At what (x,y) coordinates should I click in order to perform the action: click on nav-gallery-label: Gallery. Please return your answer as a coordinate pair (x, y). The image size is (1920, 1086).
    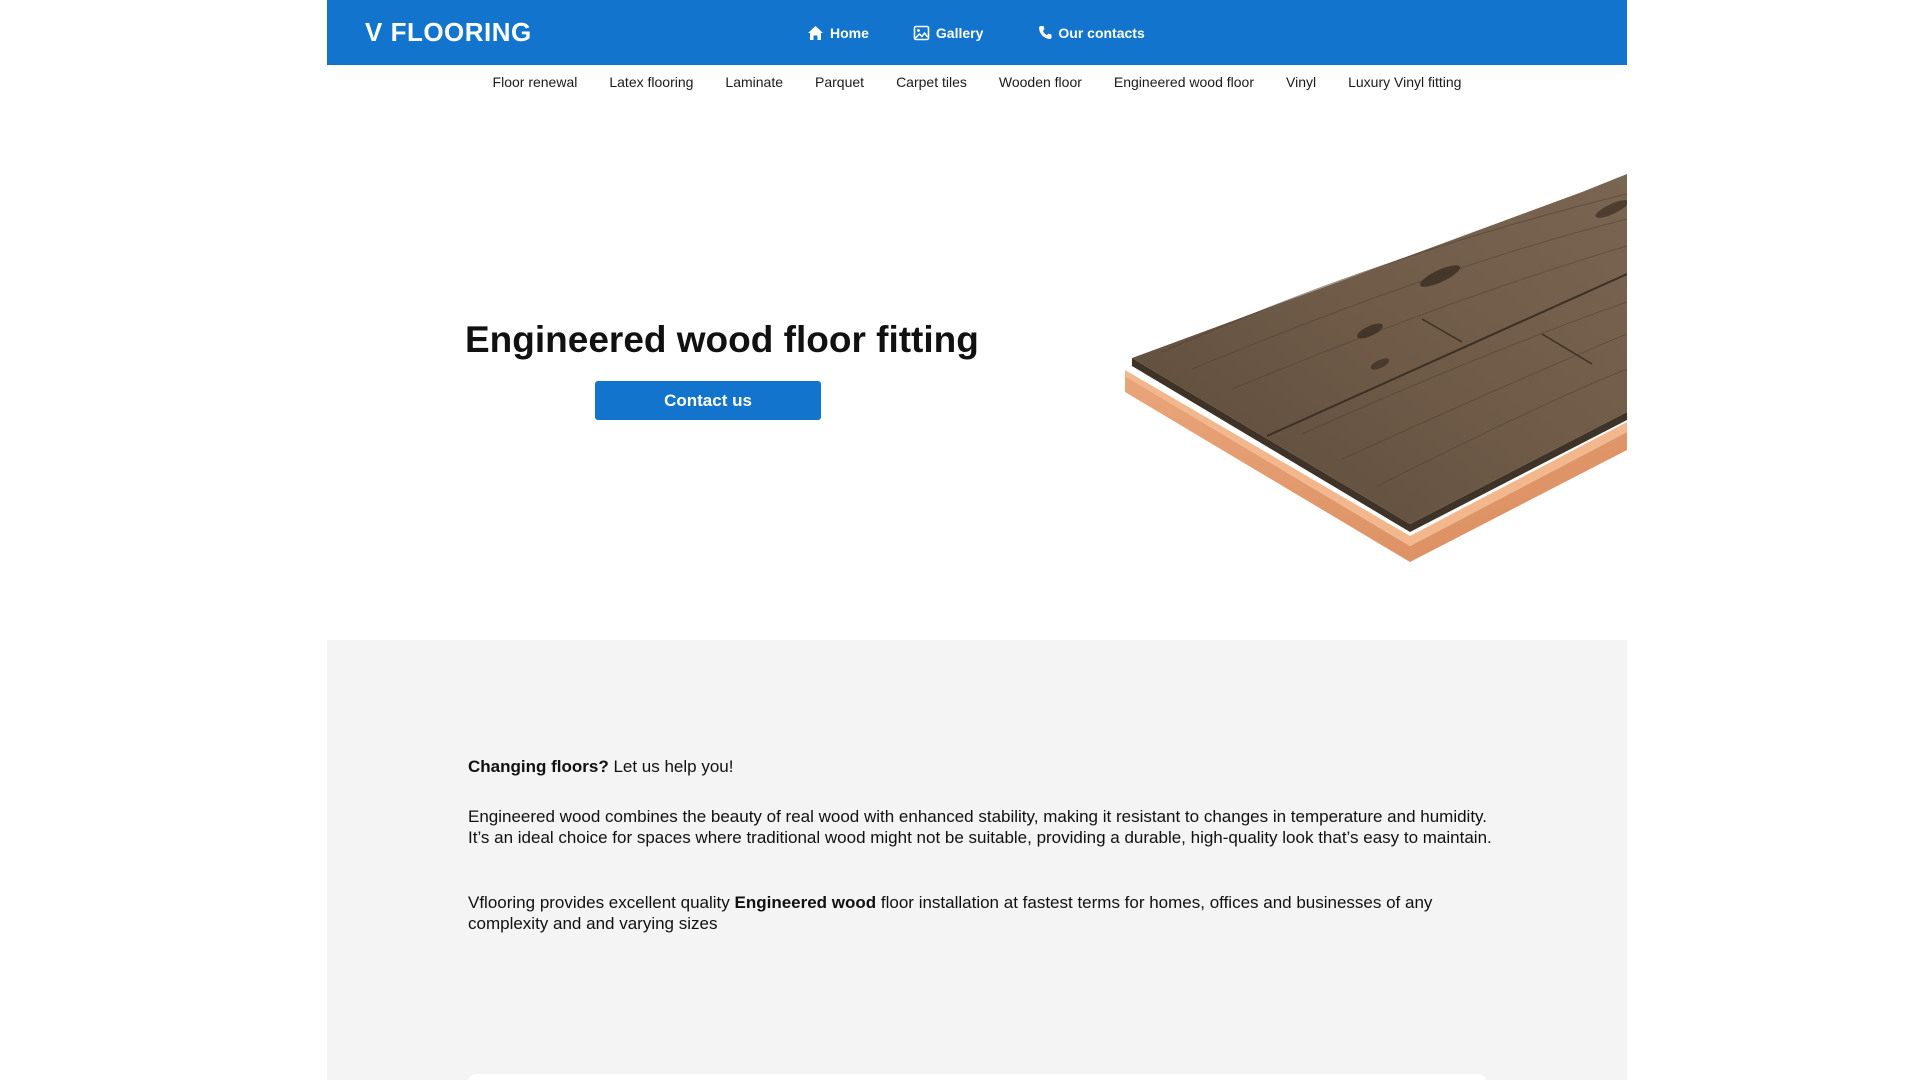
    Looking at the image, I should click on (959, 32).